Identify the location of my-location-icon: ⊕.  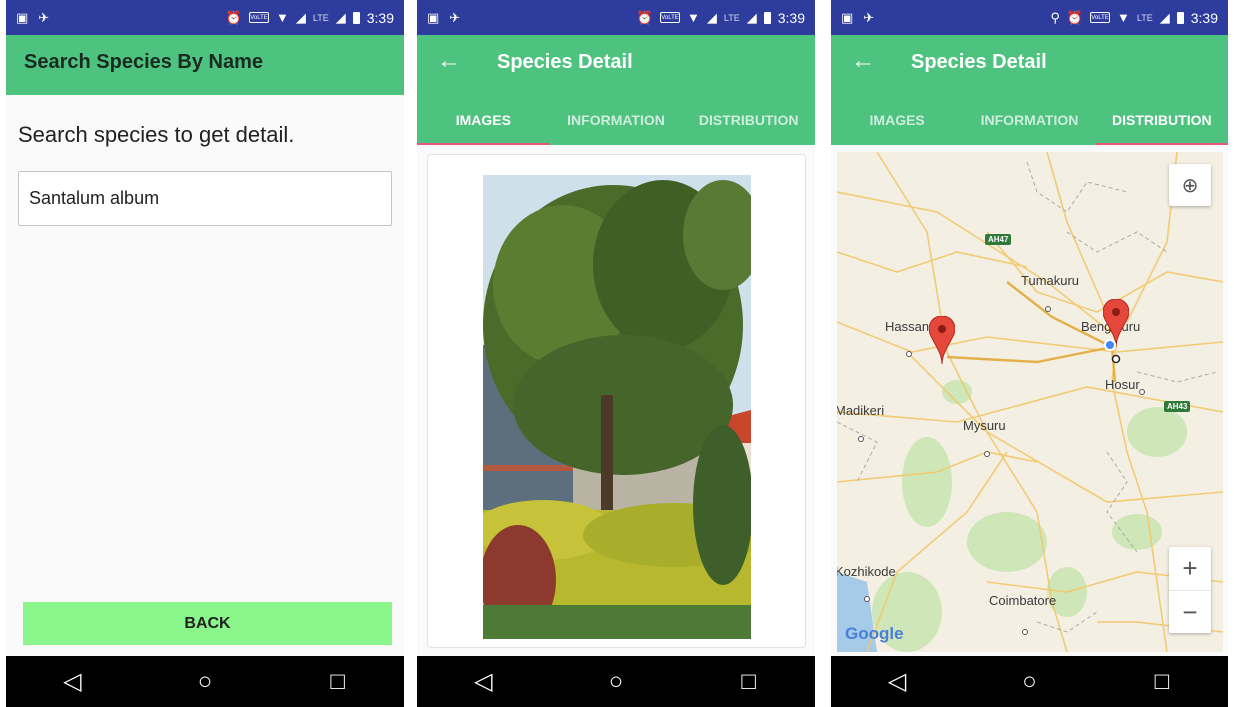
(1190, 185).